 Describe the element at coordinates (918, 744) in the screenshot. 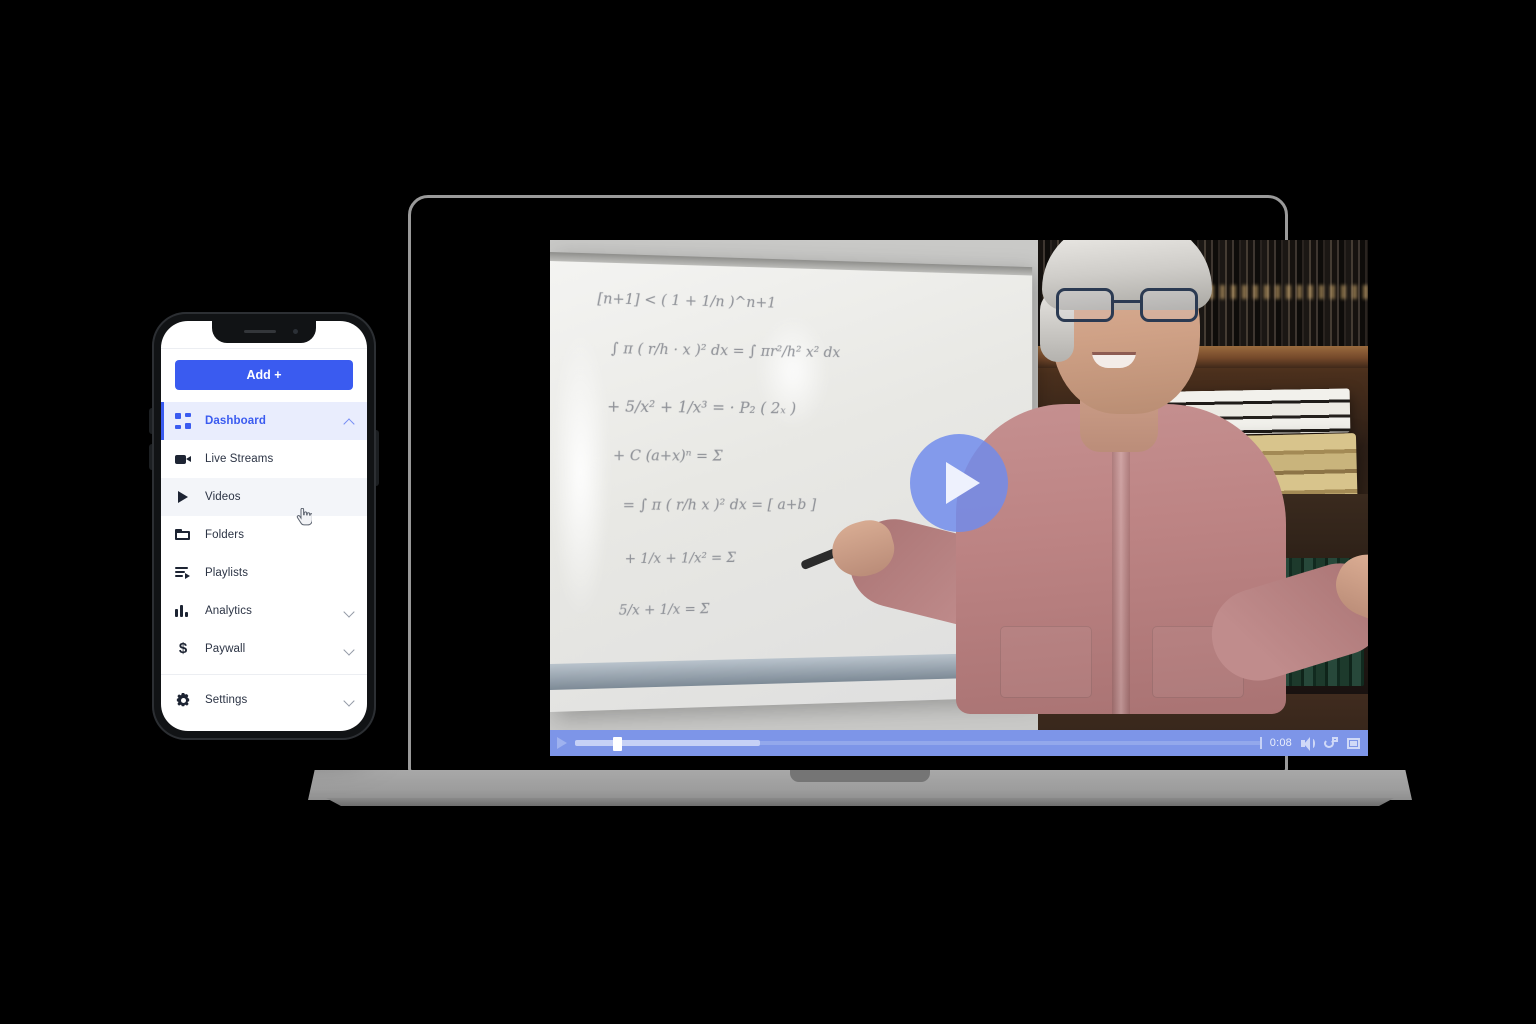

I see `progress-bar` at that location.